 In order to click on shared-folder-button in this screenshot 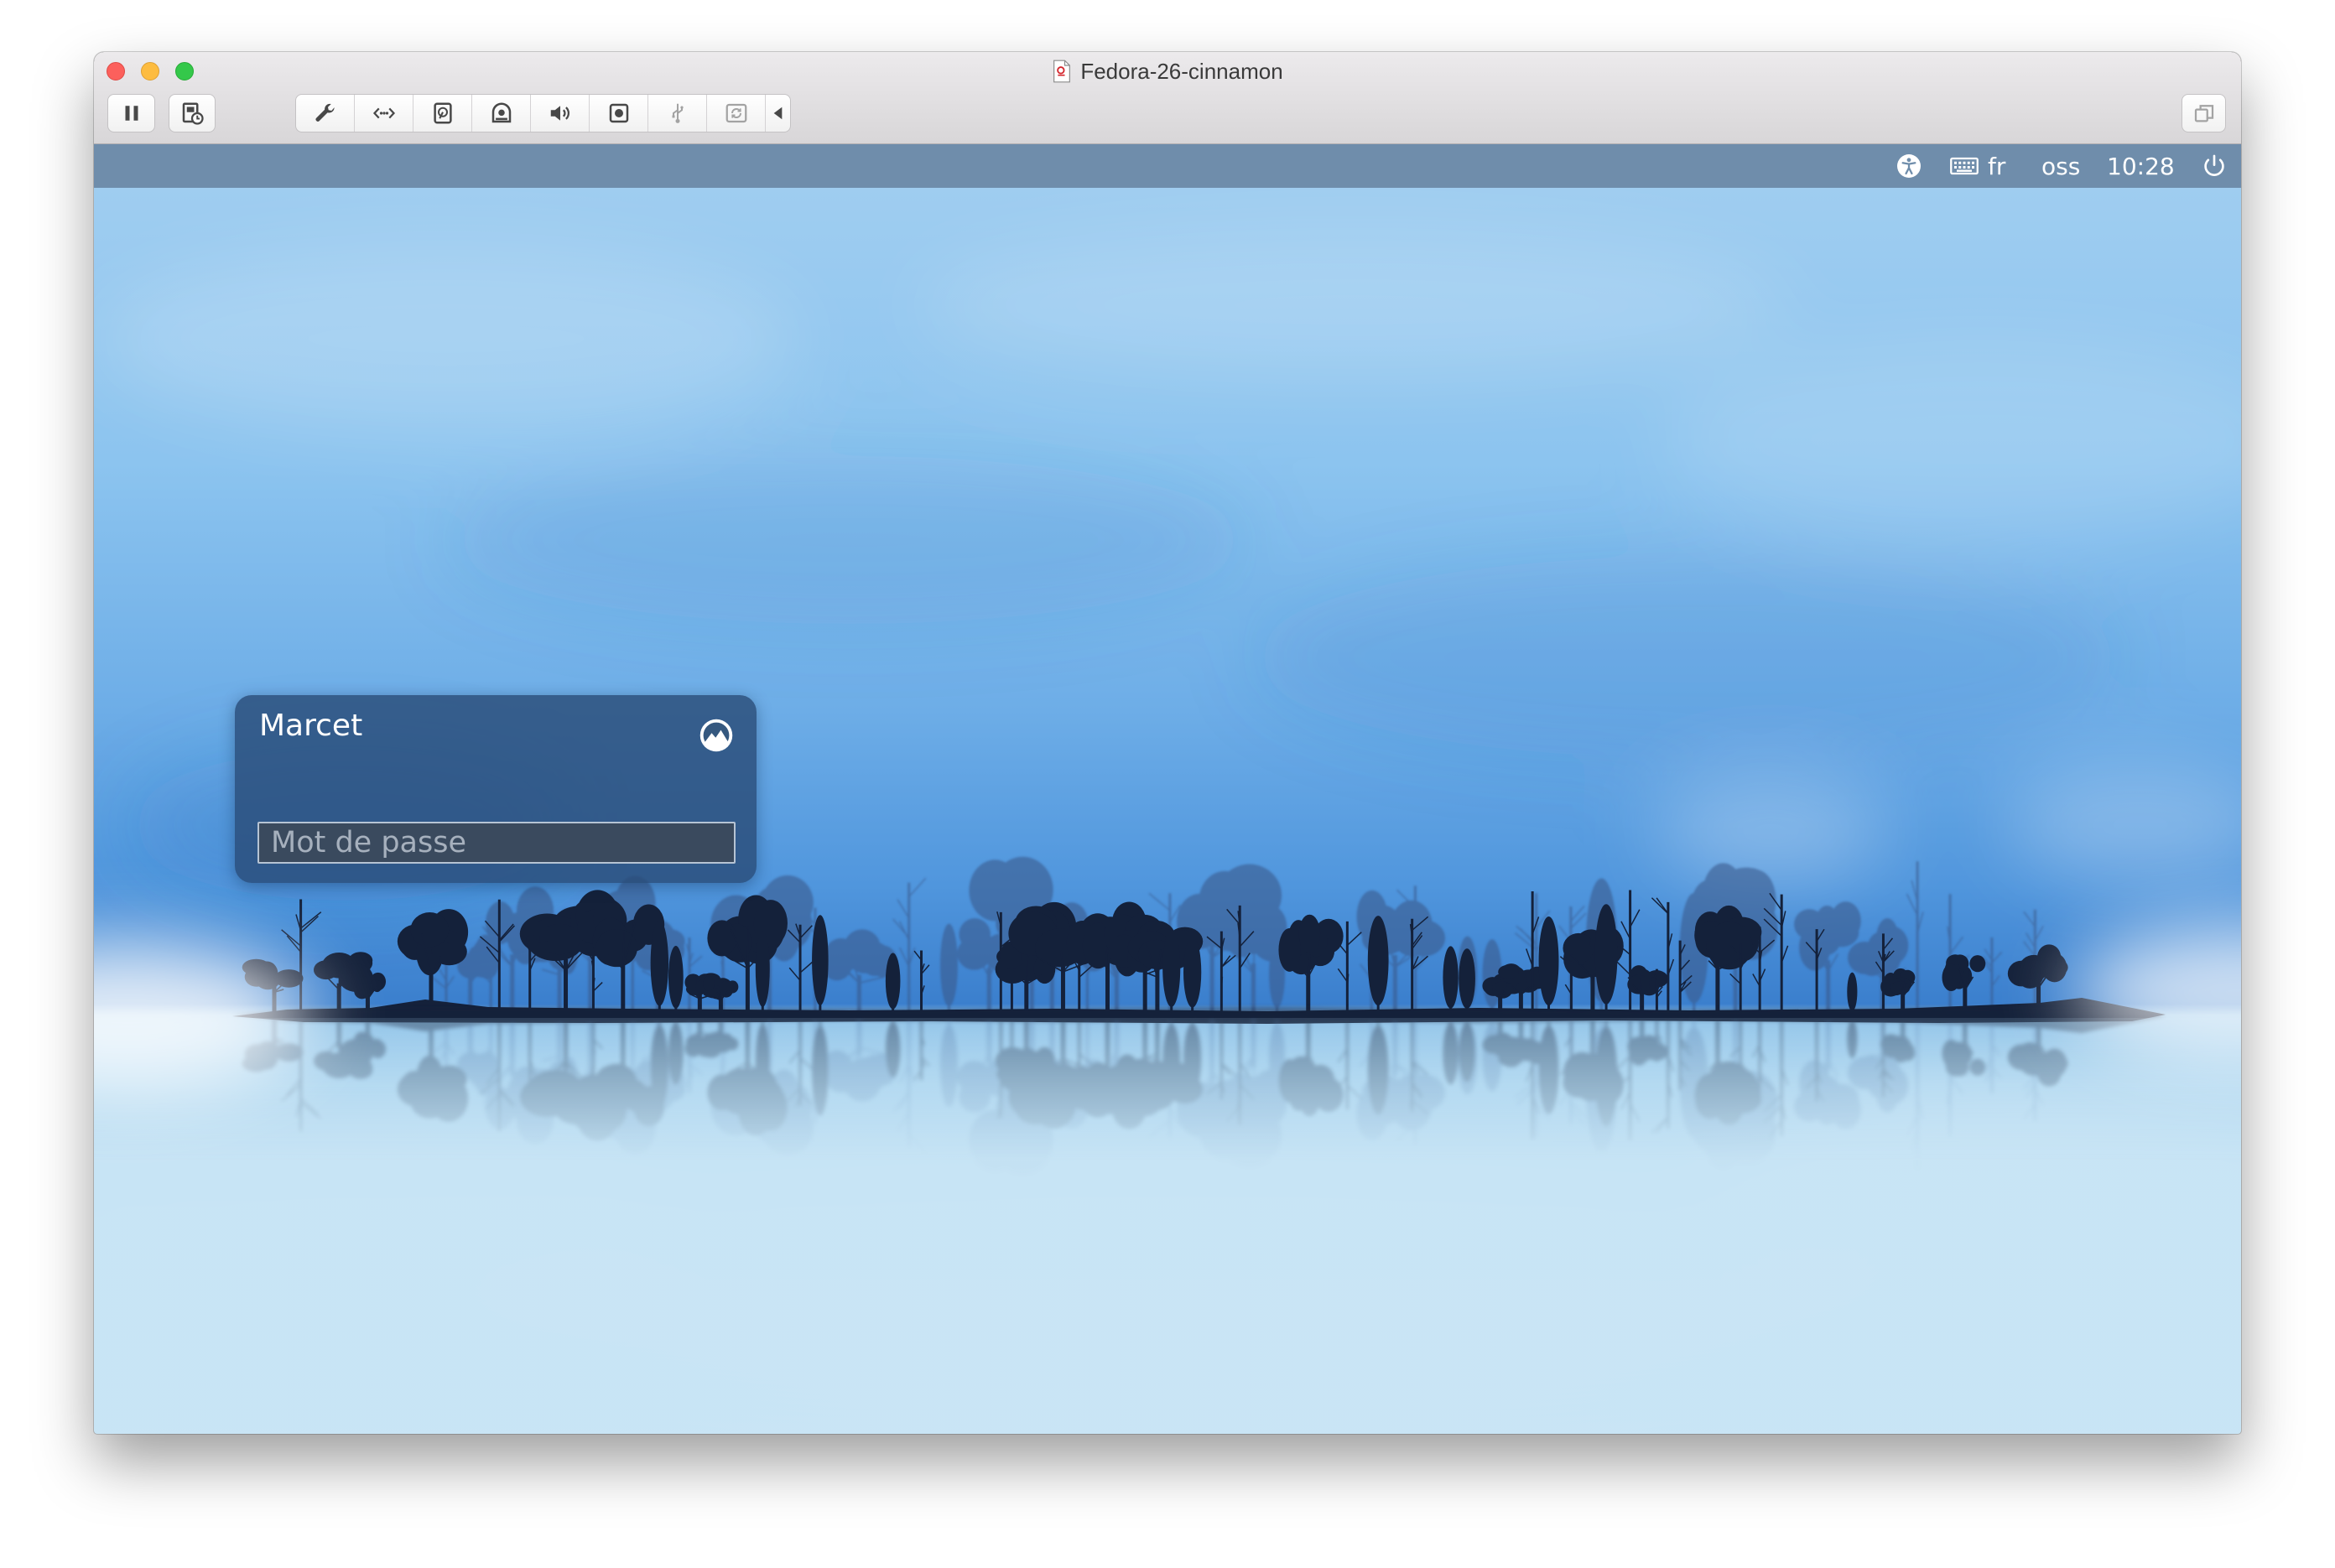, I will do `click(736, 113)`.